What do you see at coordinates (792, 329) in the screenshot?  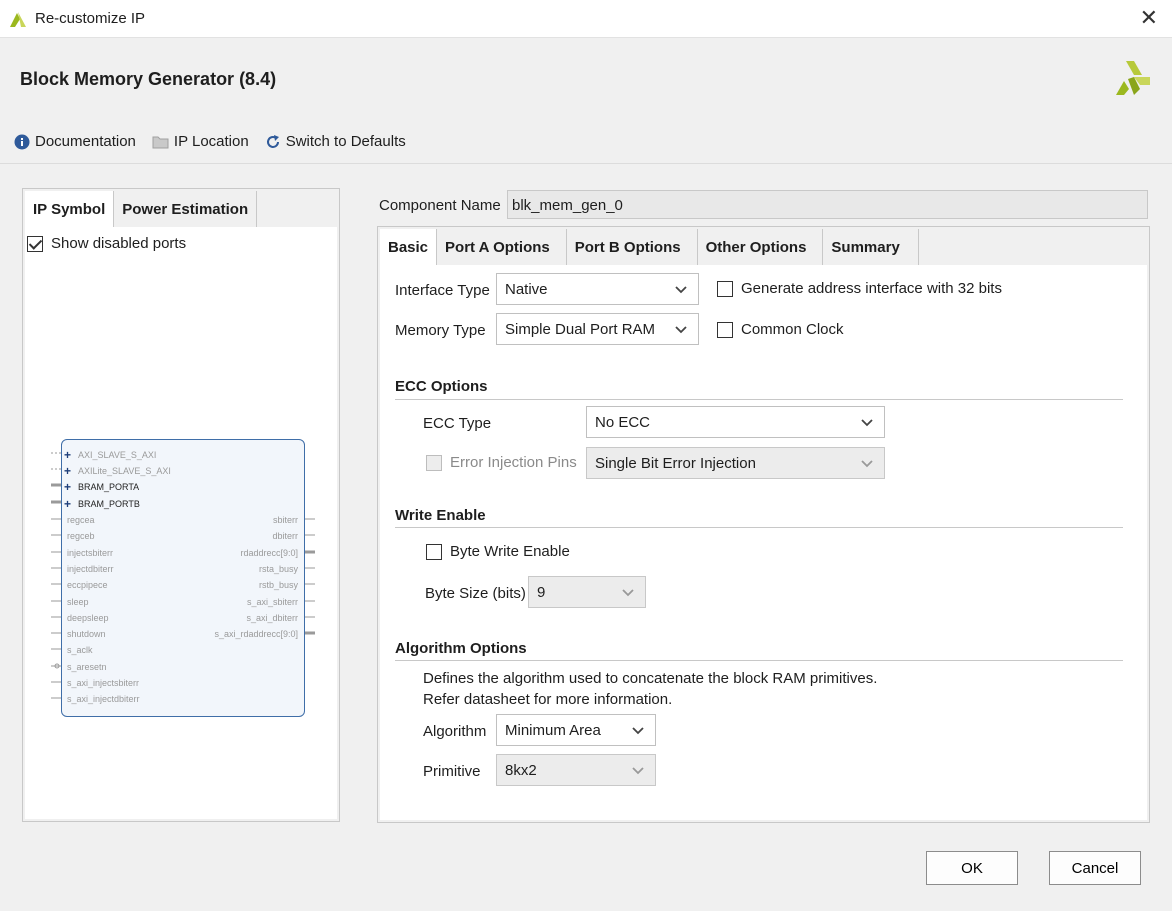 I see `common-clock-label: Common Clock` at bounding box center [792, 329].